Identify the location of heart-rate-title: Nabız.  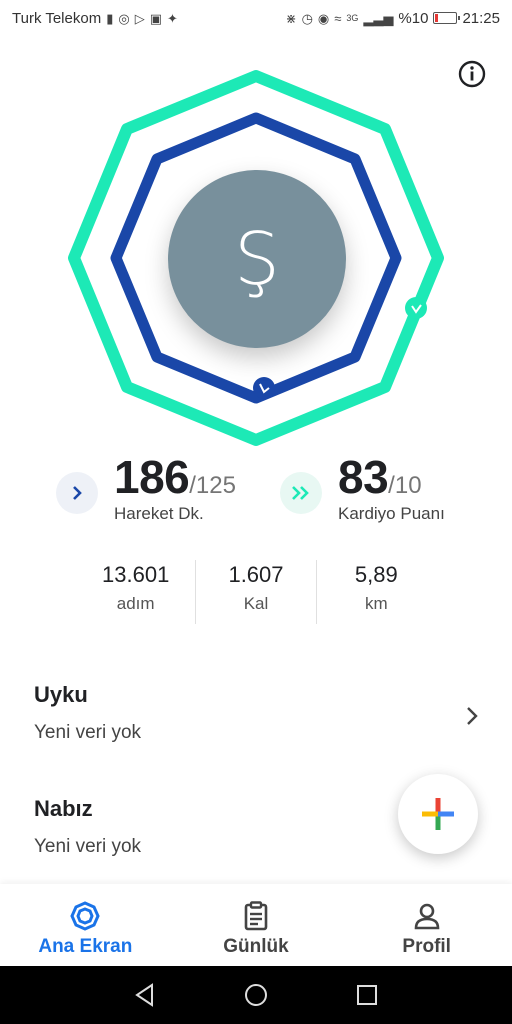
(63, 808).